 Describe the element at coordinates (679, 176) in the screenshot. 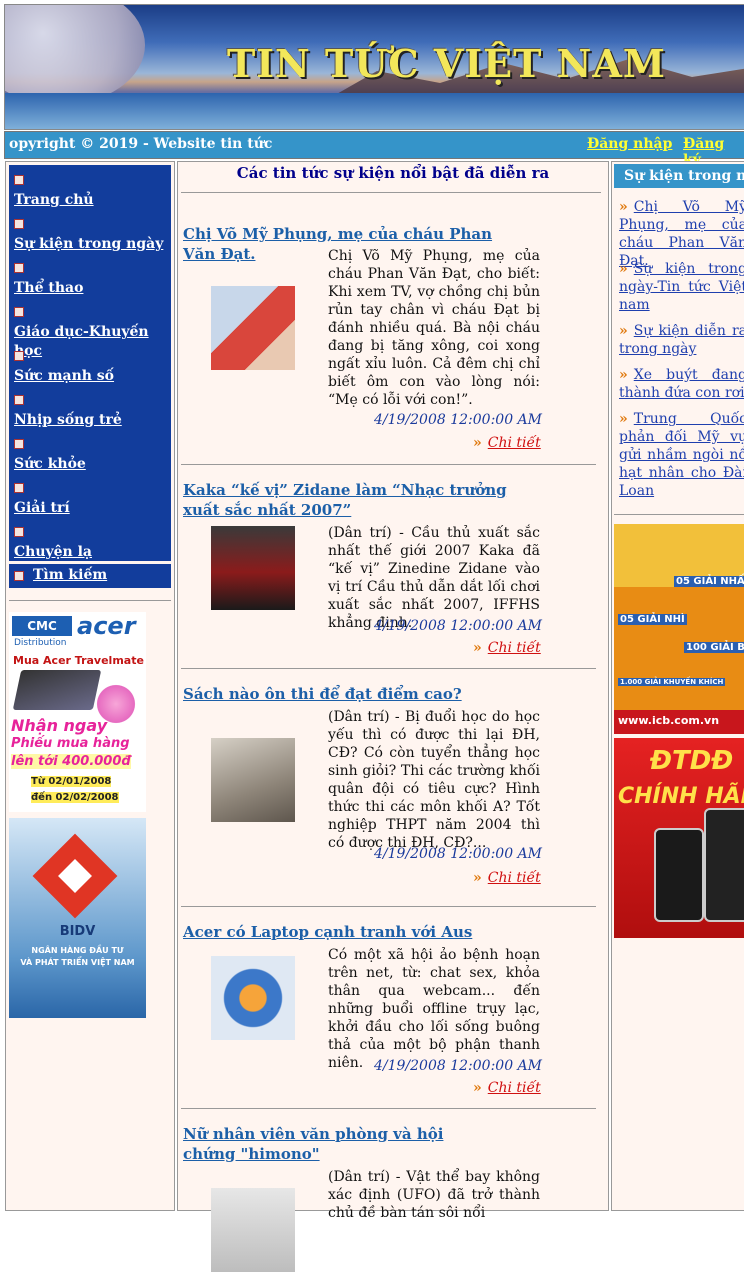

I see `events-heading: Sự kiện trong ngày` at that location.